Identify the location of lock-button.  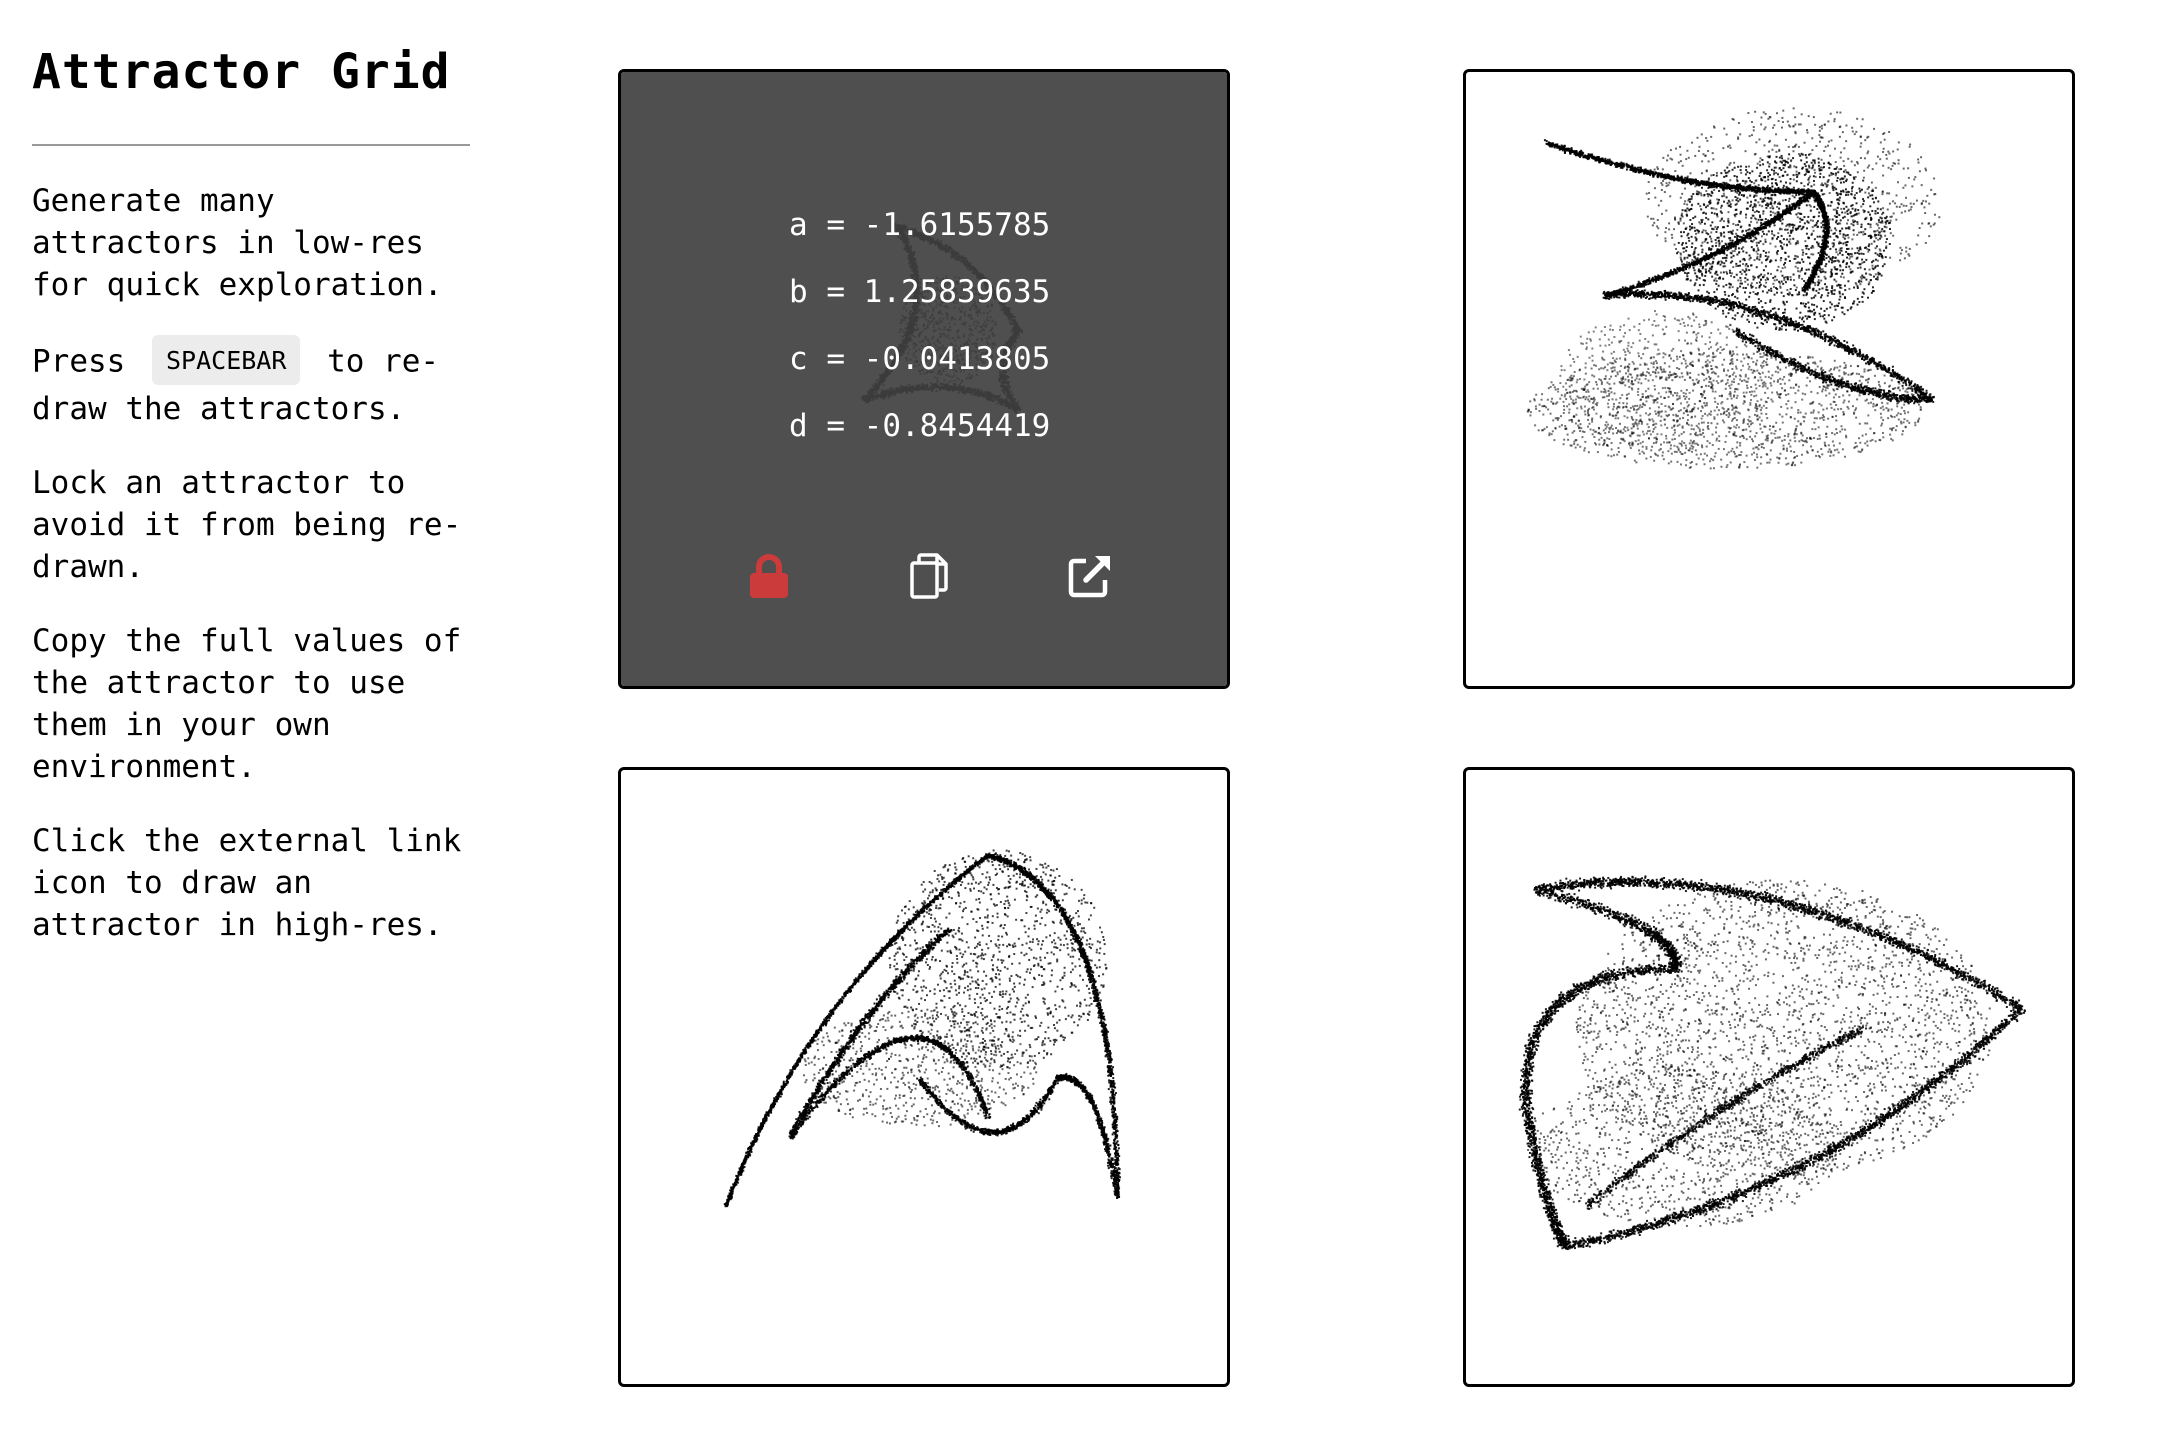
(769, 576).